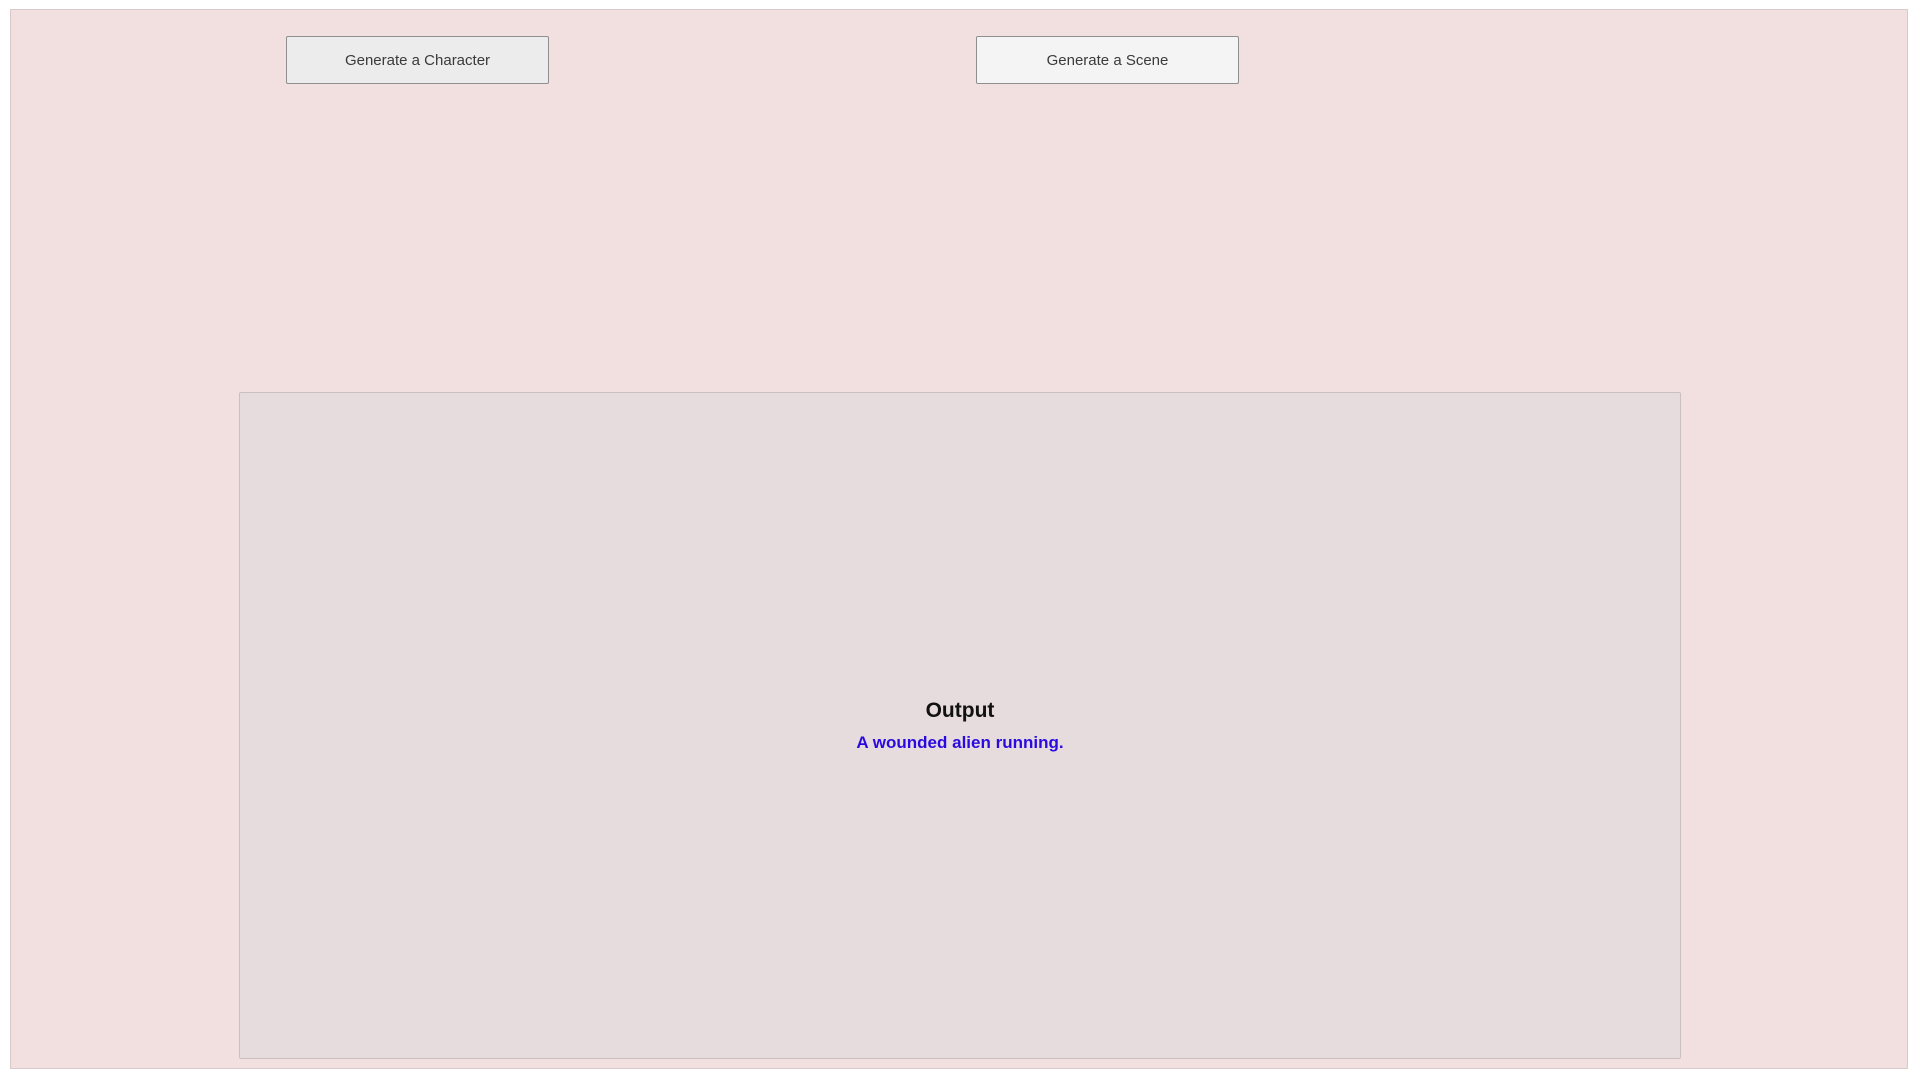  What do you see at coordinates (960, 710) in the screenshot?
I see `output-heading: Output` at bounding box center [960, 710].